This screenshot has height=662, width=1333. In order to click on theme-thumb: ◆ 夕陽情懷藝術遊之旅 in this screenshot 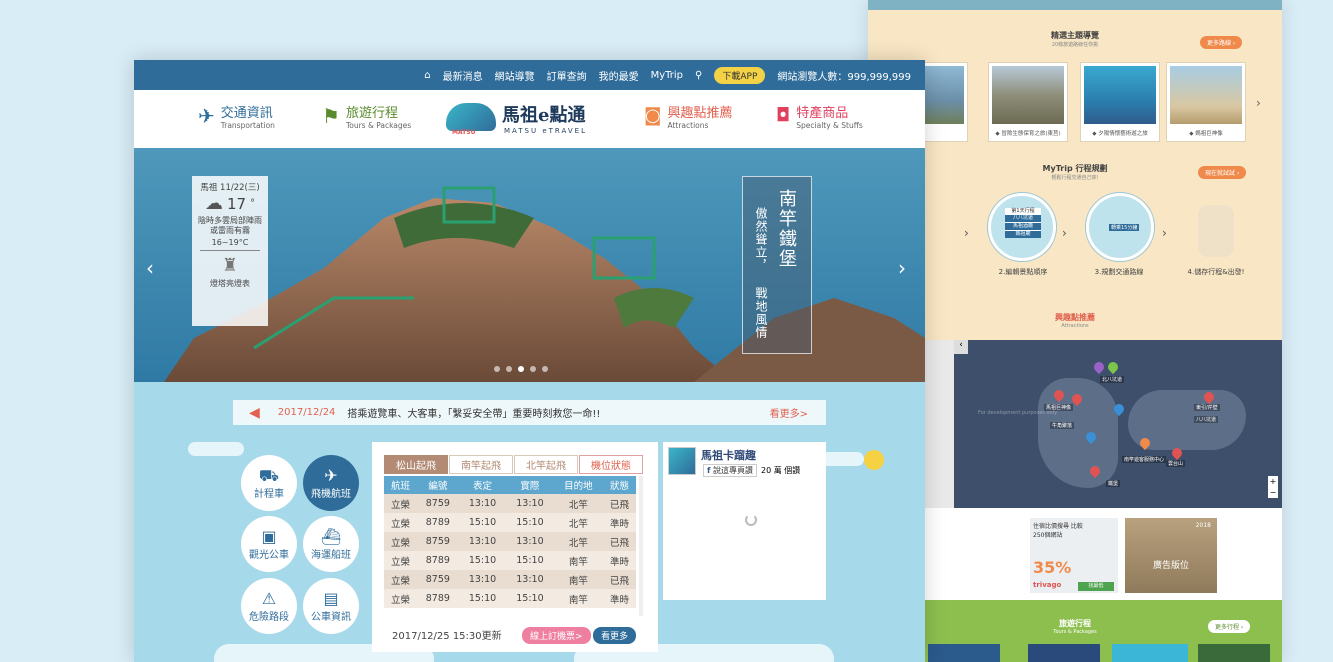, I will do `click(1120, 102)`.